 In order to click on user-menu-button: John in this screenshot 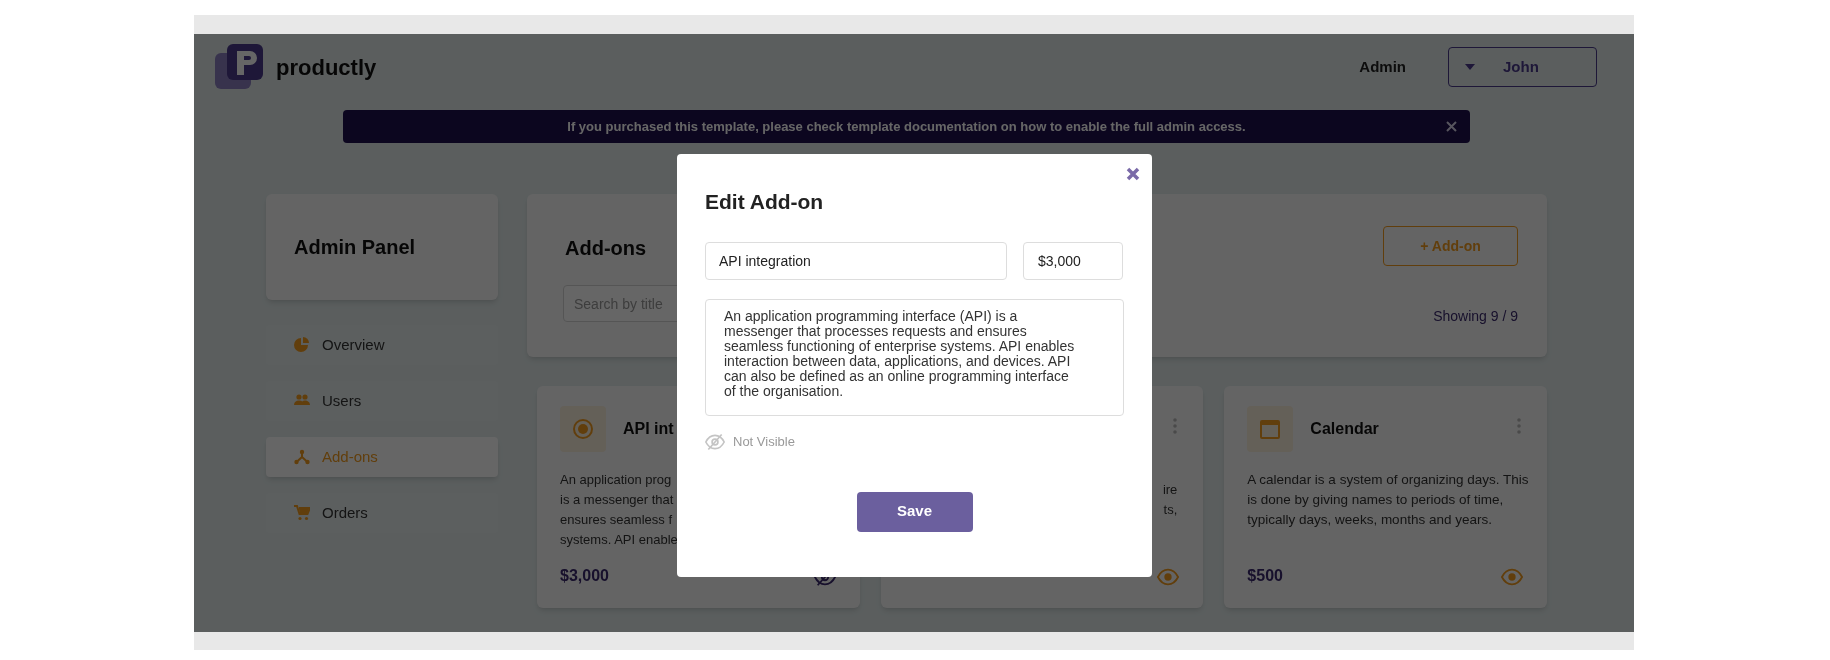, I will do `click(1522, 67)`.